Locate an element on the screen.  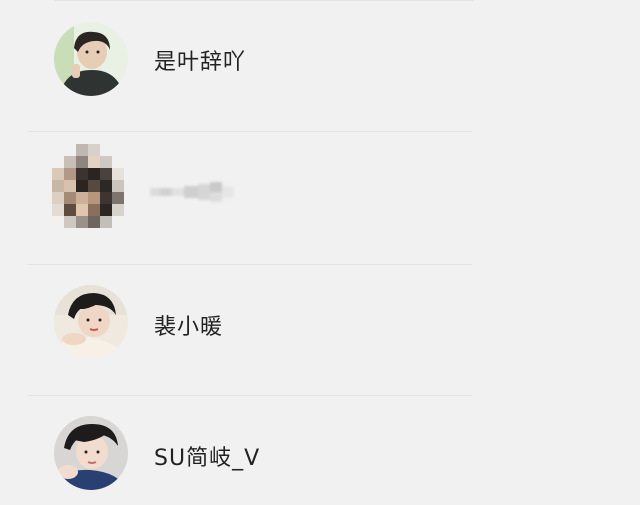
contact-name-blurred is located at coordinates (192, 192).